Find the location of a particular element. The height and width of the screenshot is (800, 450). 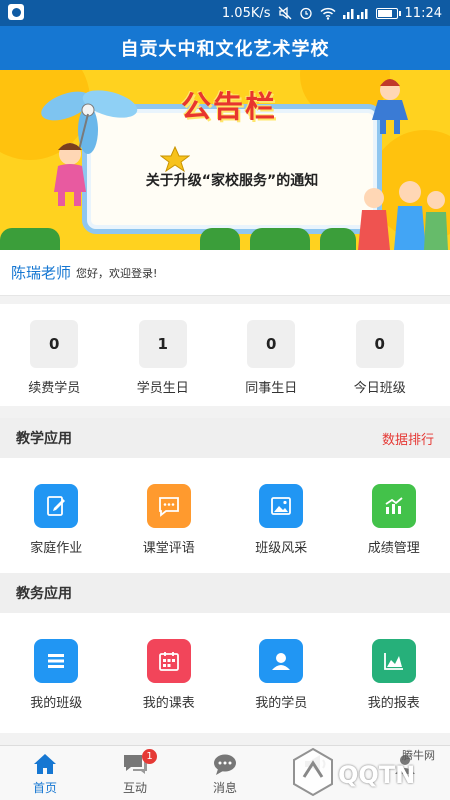

tab-label: 互动 is located at coordinates (134, 788).